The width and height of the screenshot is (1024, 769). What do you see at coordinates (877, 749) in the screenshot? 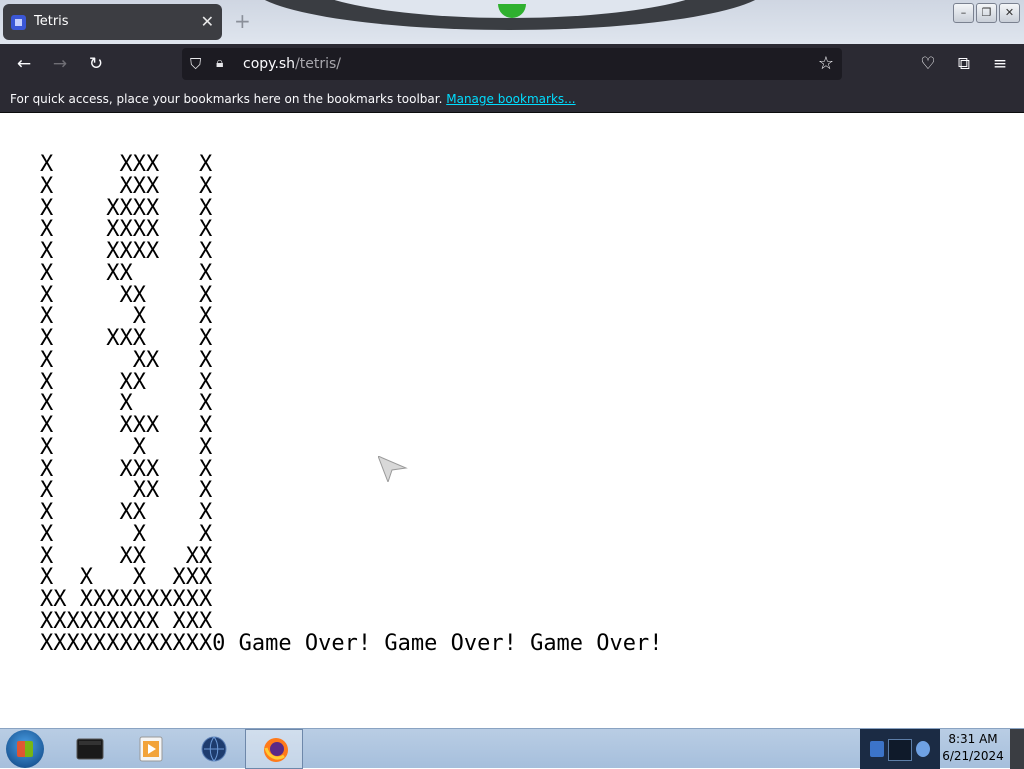
I see `tray-network-icon` at bounding box center [877, 749].